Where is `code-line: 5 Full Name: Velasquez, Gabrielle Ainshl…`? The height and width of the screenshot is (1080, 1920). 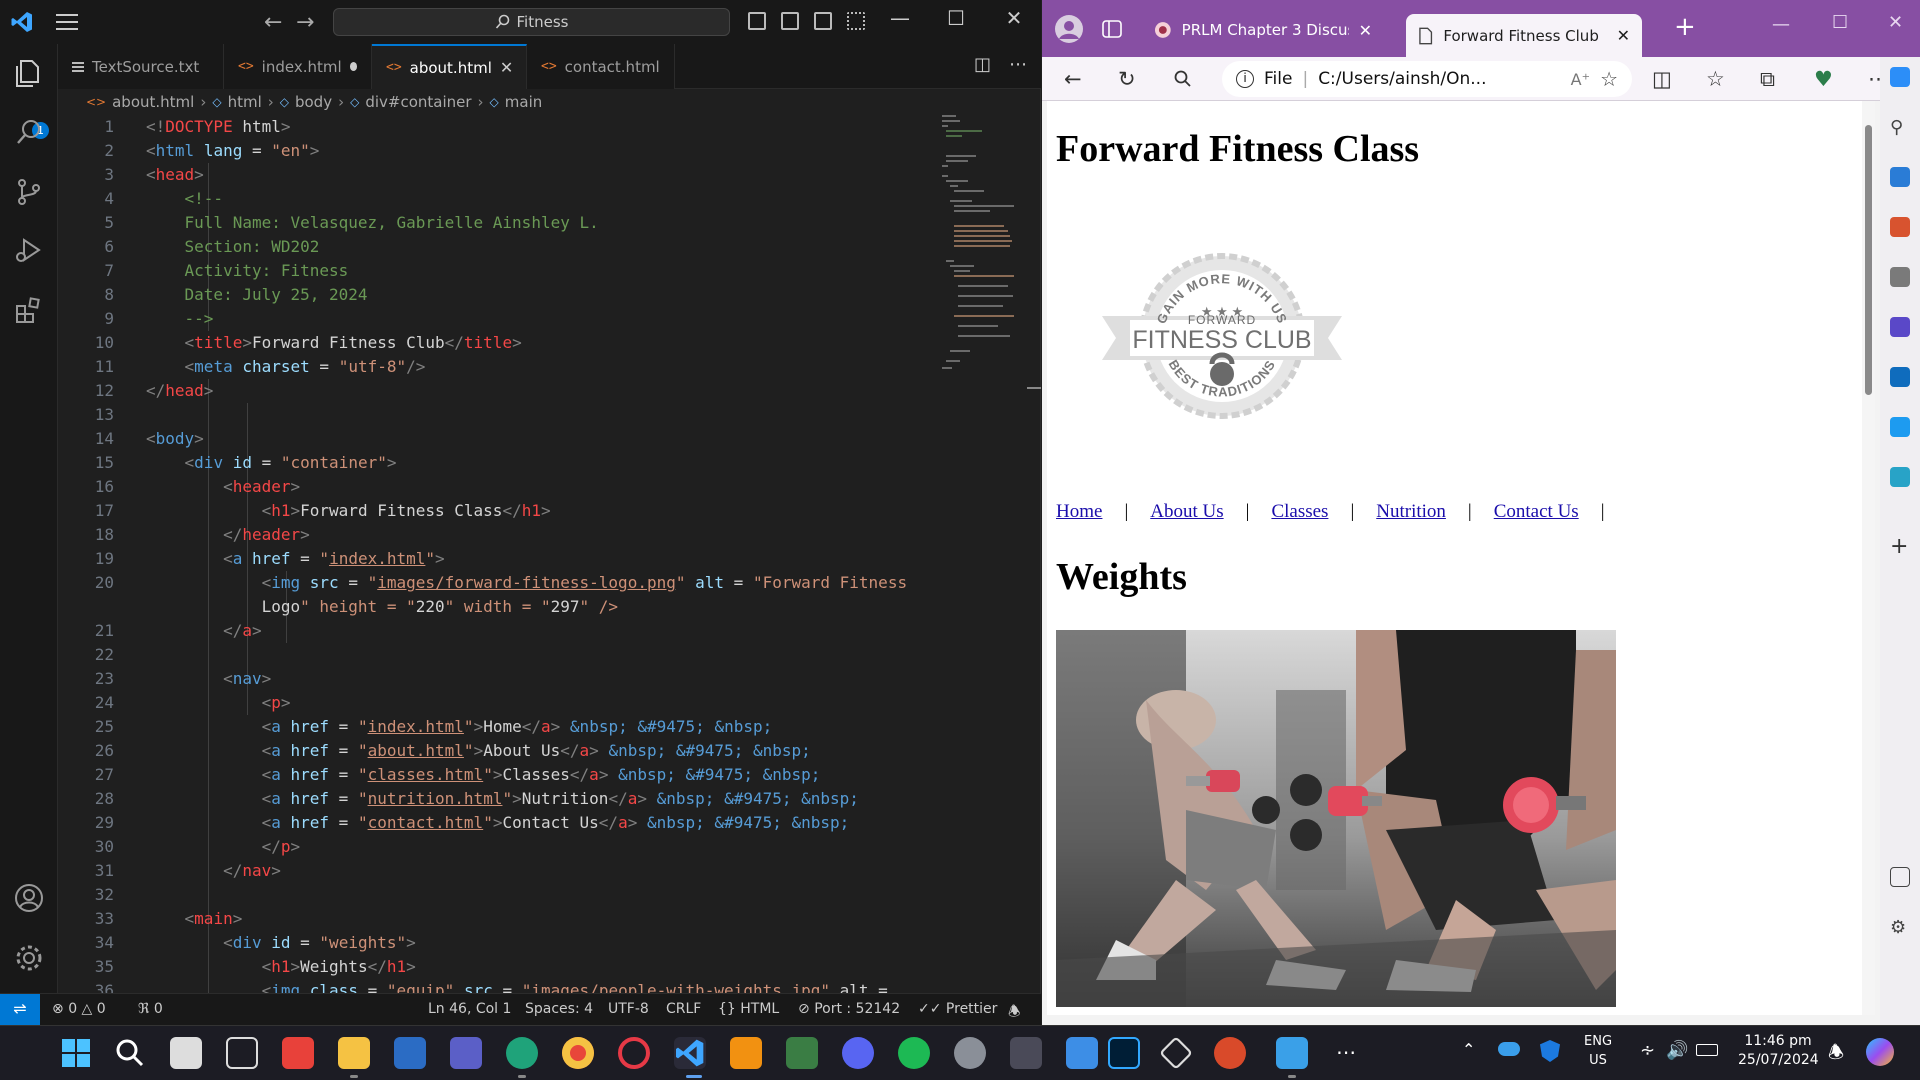 code-line: 5 Full Name: Velasquez, Gabrielle Ainshl… is located at coordinates (549, 223).